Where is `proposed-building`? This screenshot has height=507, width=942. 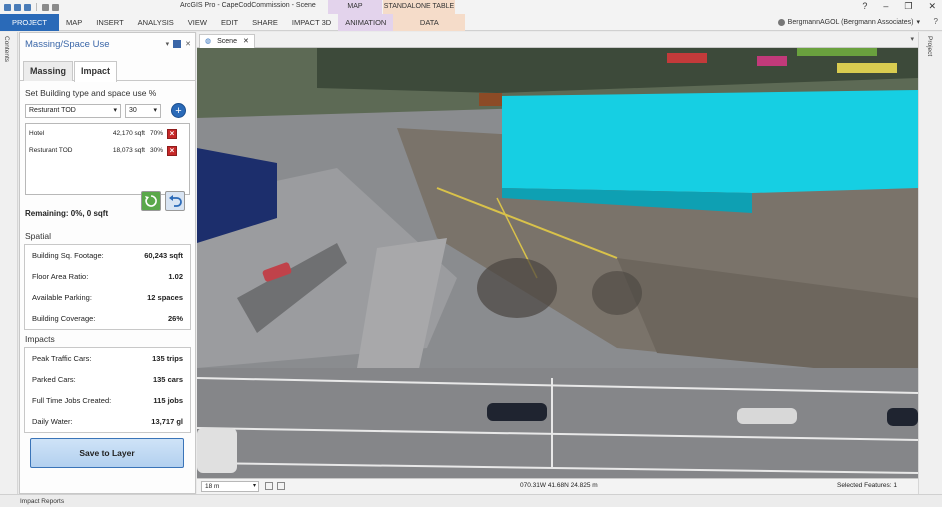
proposed-building is located at coordinates (710, 141).